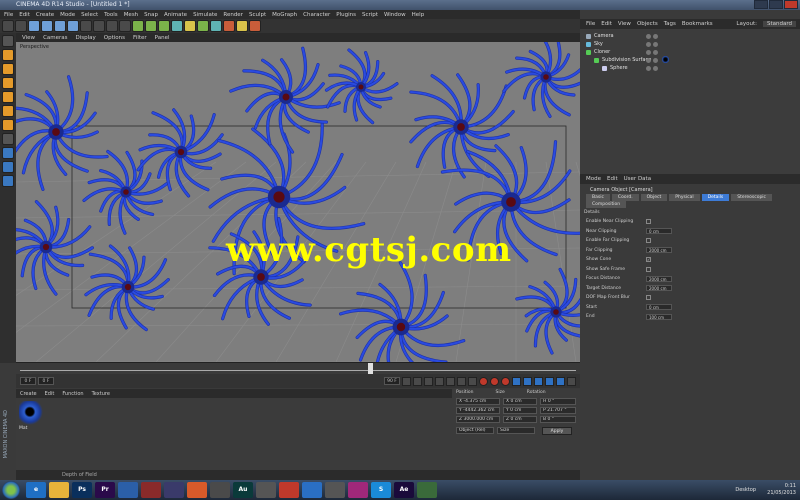 This screenshot has width=800, height=500. Describe the element at coordinates (8, 15) in the screenshot. I see `menu-file: File` at that location.